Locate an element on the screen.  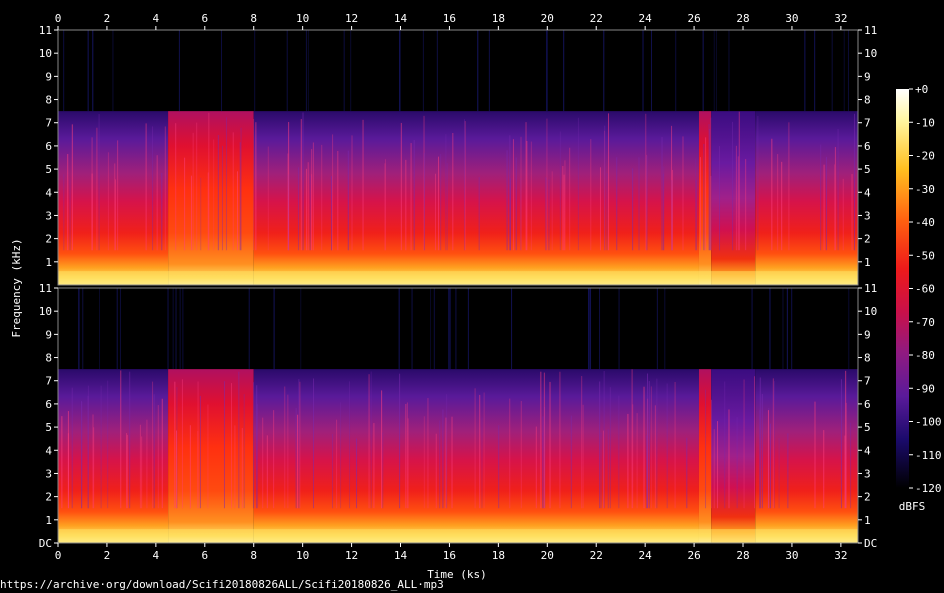
x-tick-label-top: 22 is located at coordinates (596, 18).